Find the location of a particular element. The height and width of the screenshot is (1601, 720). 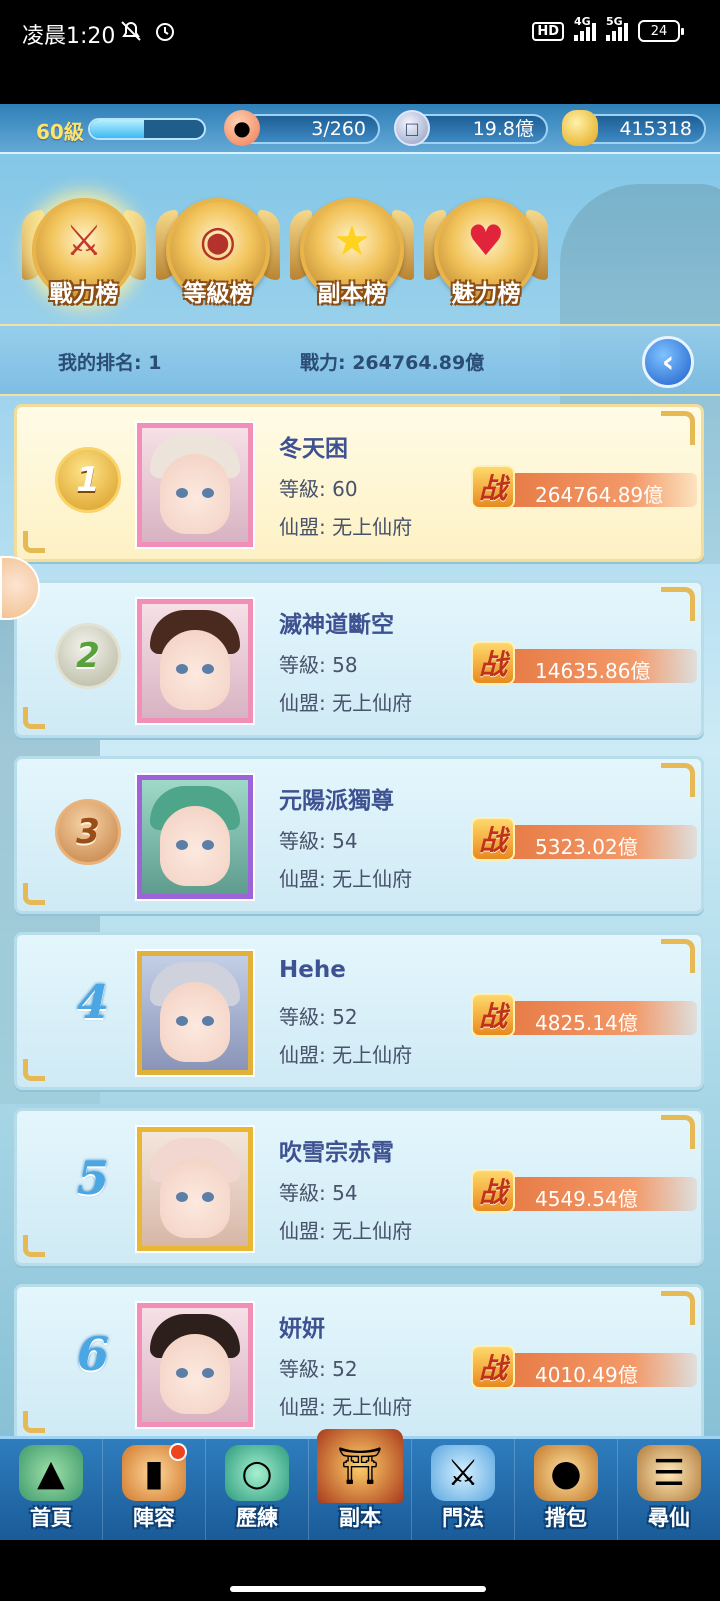

ranking-tabs: ⚔ 戰力榜 ◉ 等級榜 ★ 副本榜 ♥ 魅力榜 is located at coordinates (360, 255).